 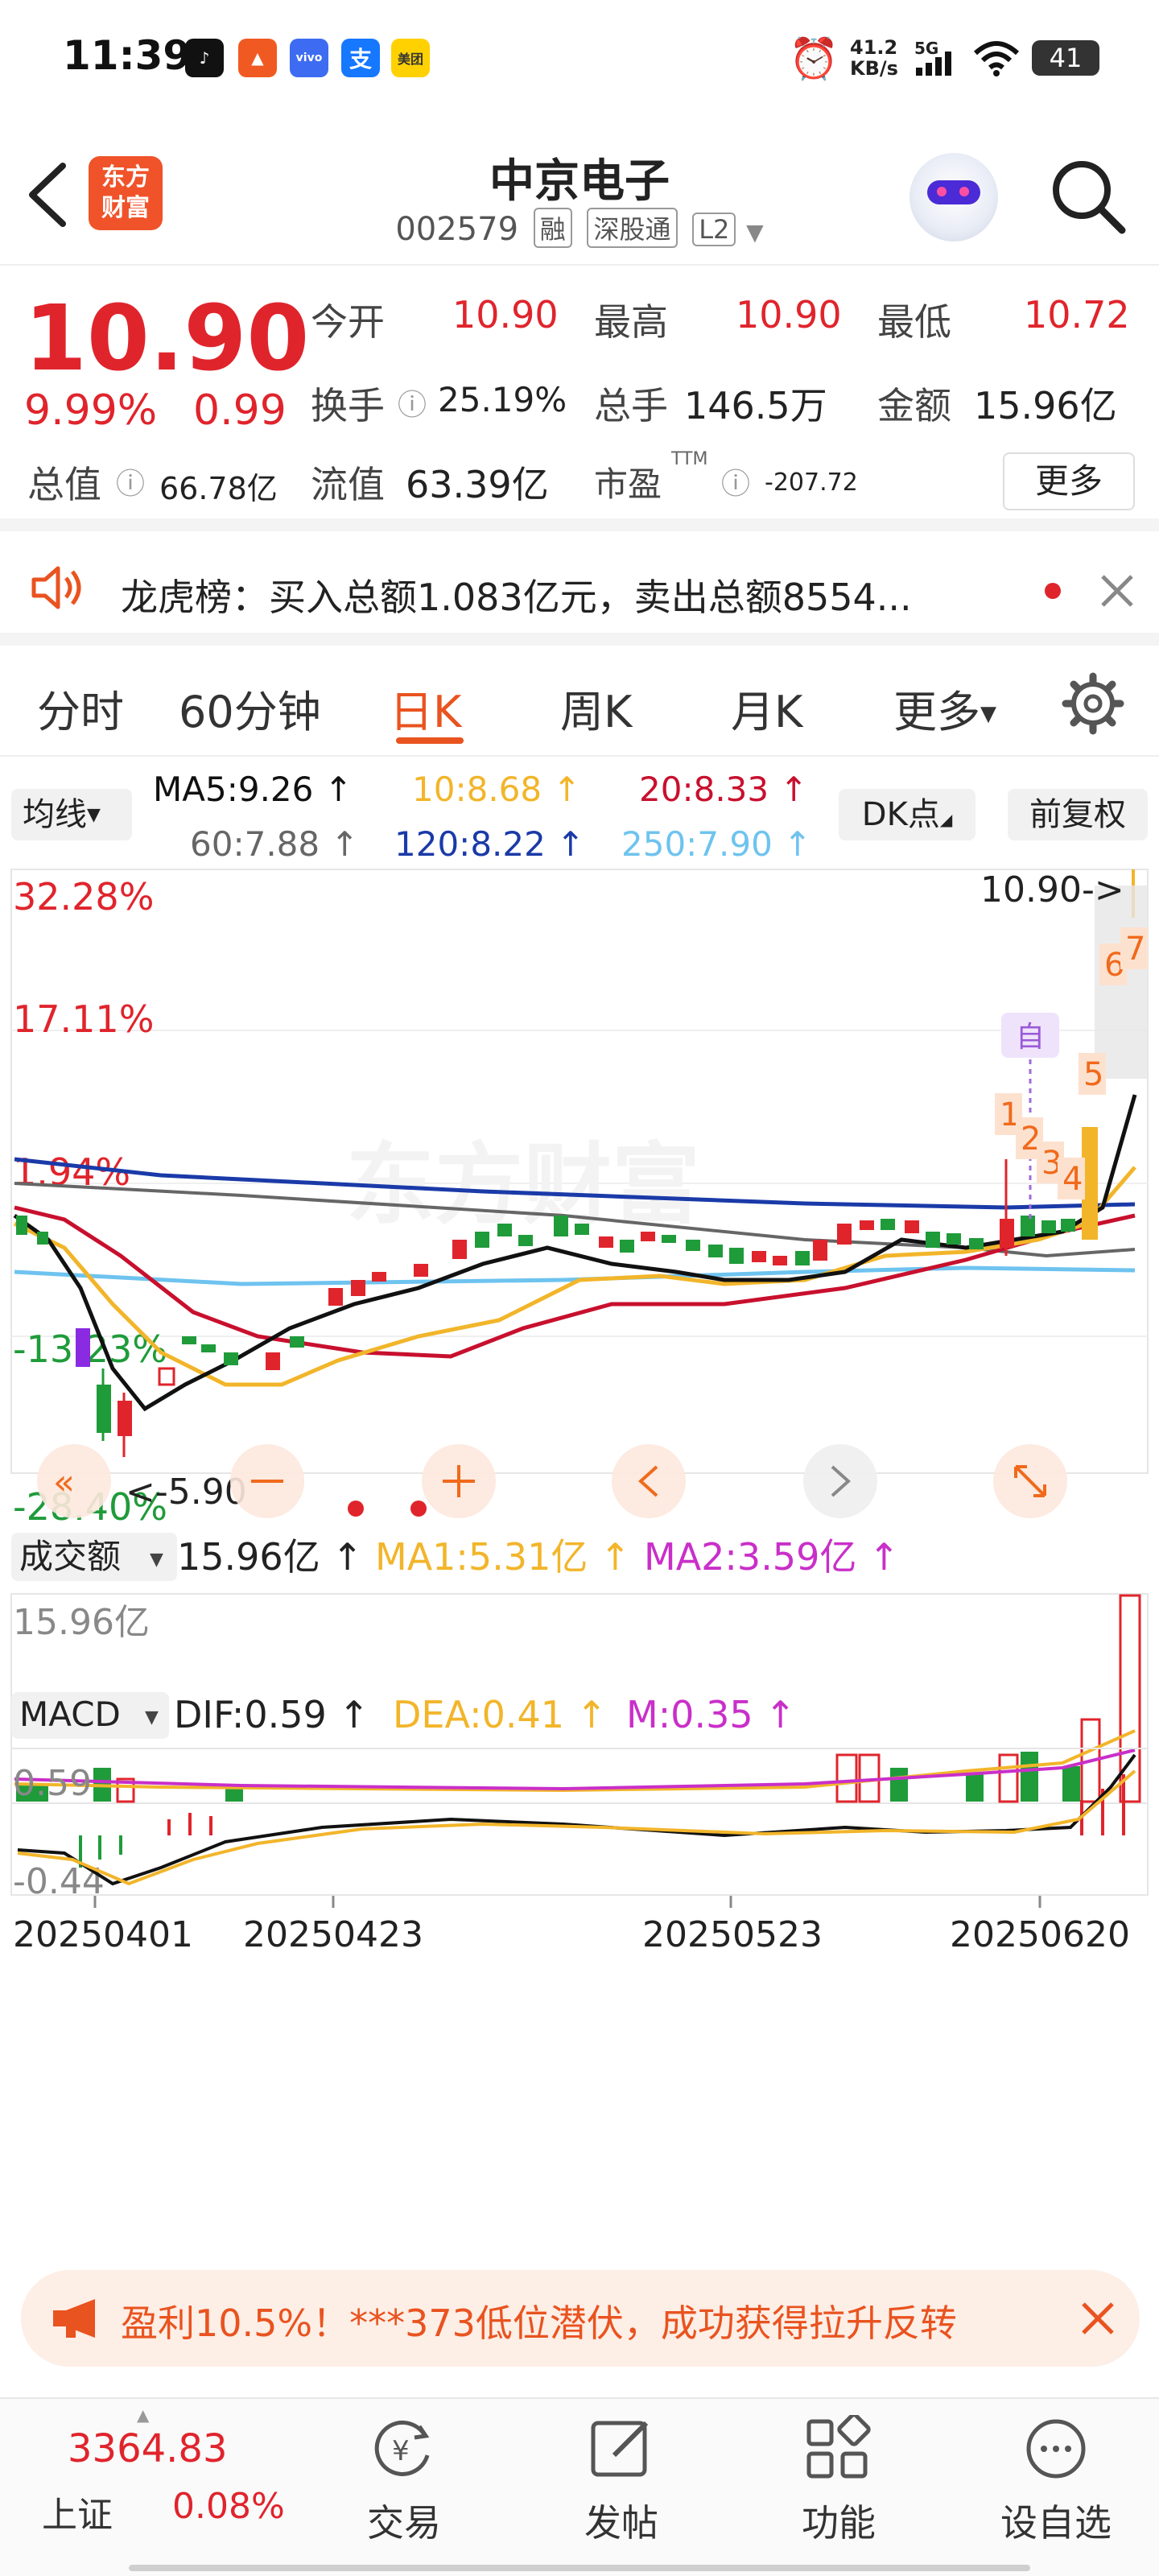 I want to click on pe-label: 市盈, so click(x=628, y=484).